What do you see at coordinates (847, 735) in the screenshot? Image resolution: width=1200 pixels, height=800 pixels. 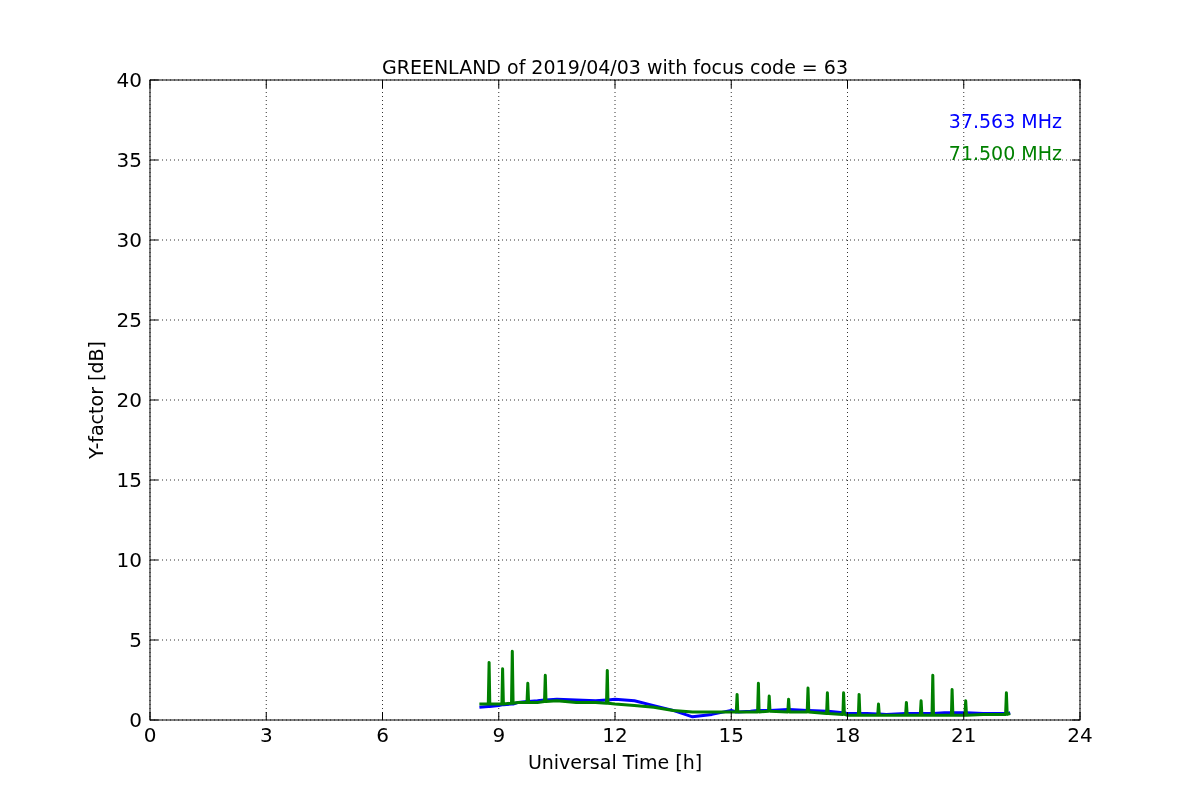 I see `x-tick-label: 18` at bounding box center [847, 735].